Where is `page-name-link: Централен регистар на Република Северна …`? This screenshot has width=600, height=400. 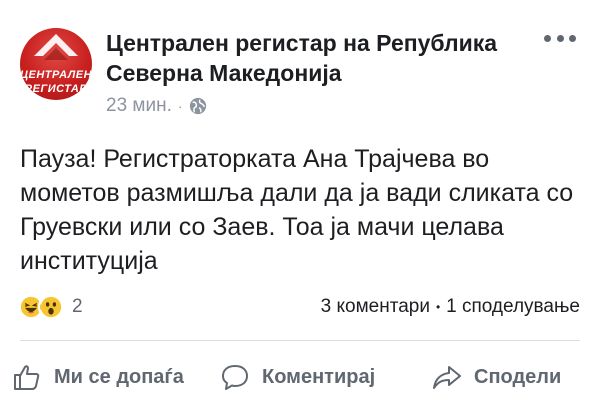 page-name-link: Централен регистар на Република Северна … is located at coordinates (316, 58).